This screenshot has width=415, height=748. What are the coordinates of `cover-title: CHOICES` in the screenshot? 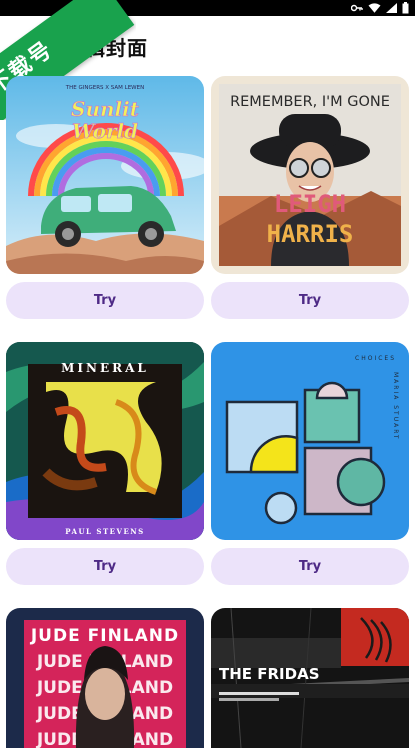 It's located at (375, 358).